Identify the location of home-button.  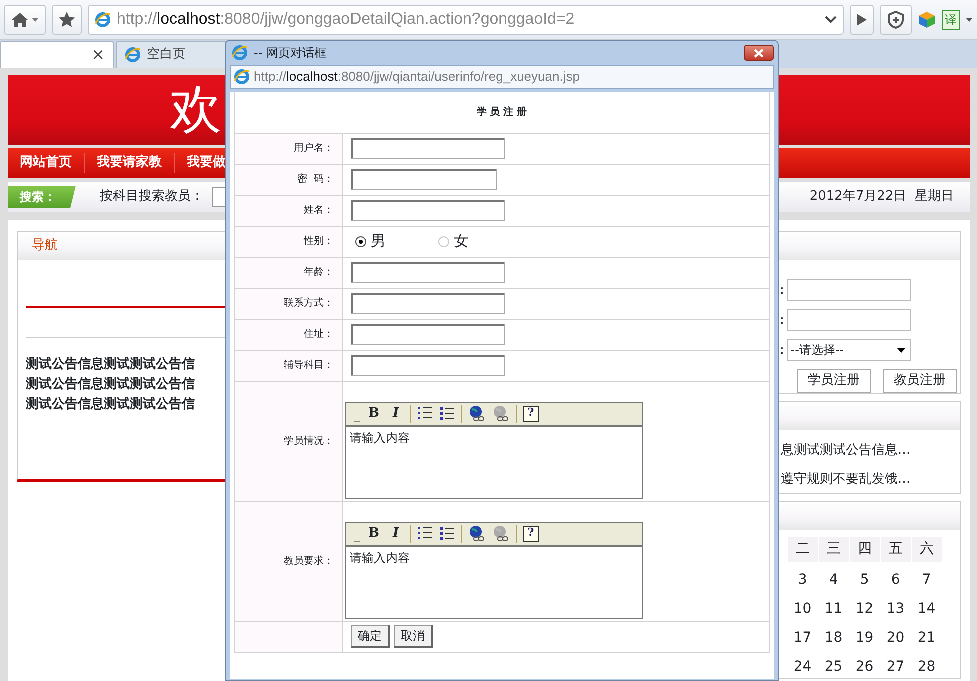
(25, 19).